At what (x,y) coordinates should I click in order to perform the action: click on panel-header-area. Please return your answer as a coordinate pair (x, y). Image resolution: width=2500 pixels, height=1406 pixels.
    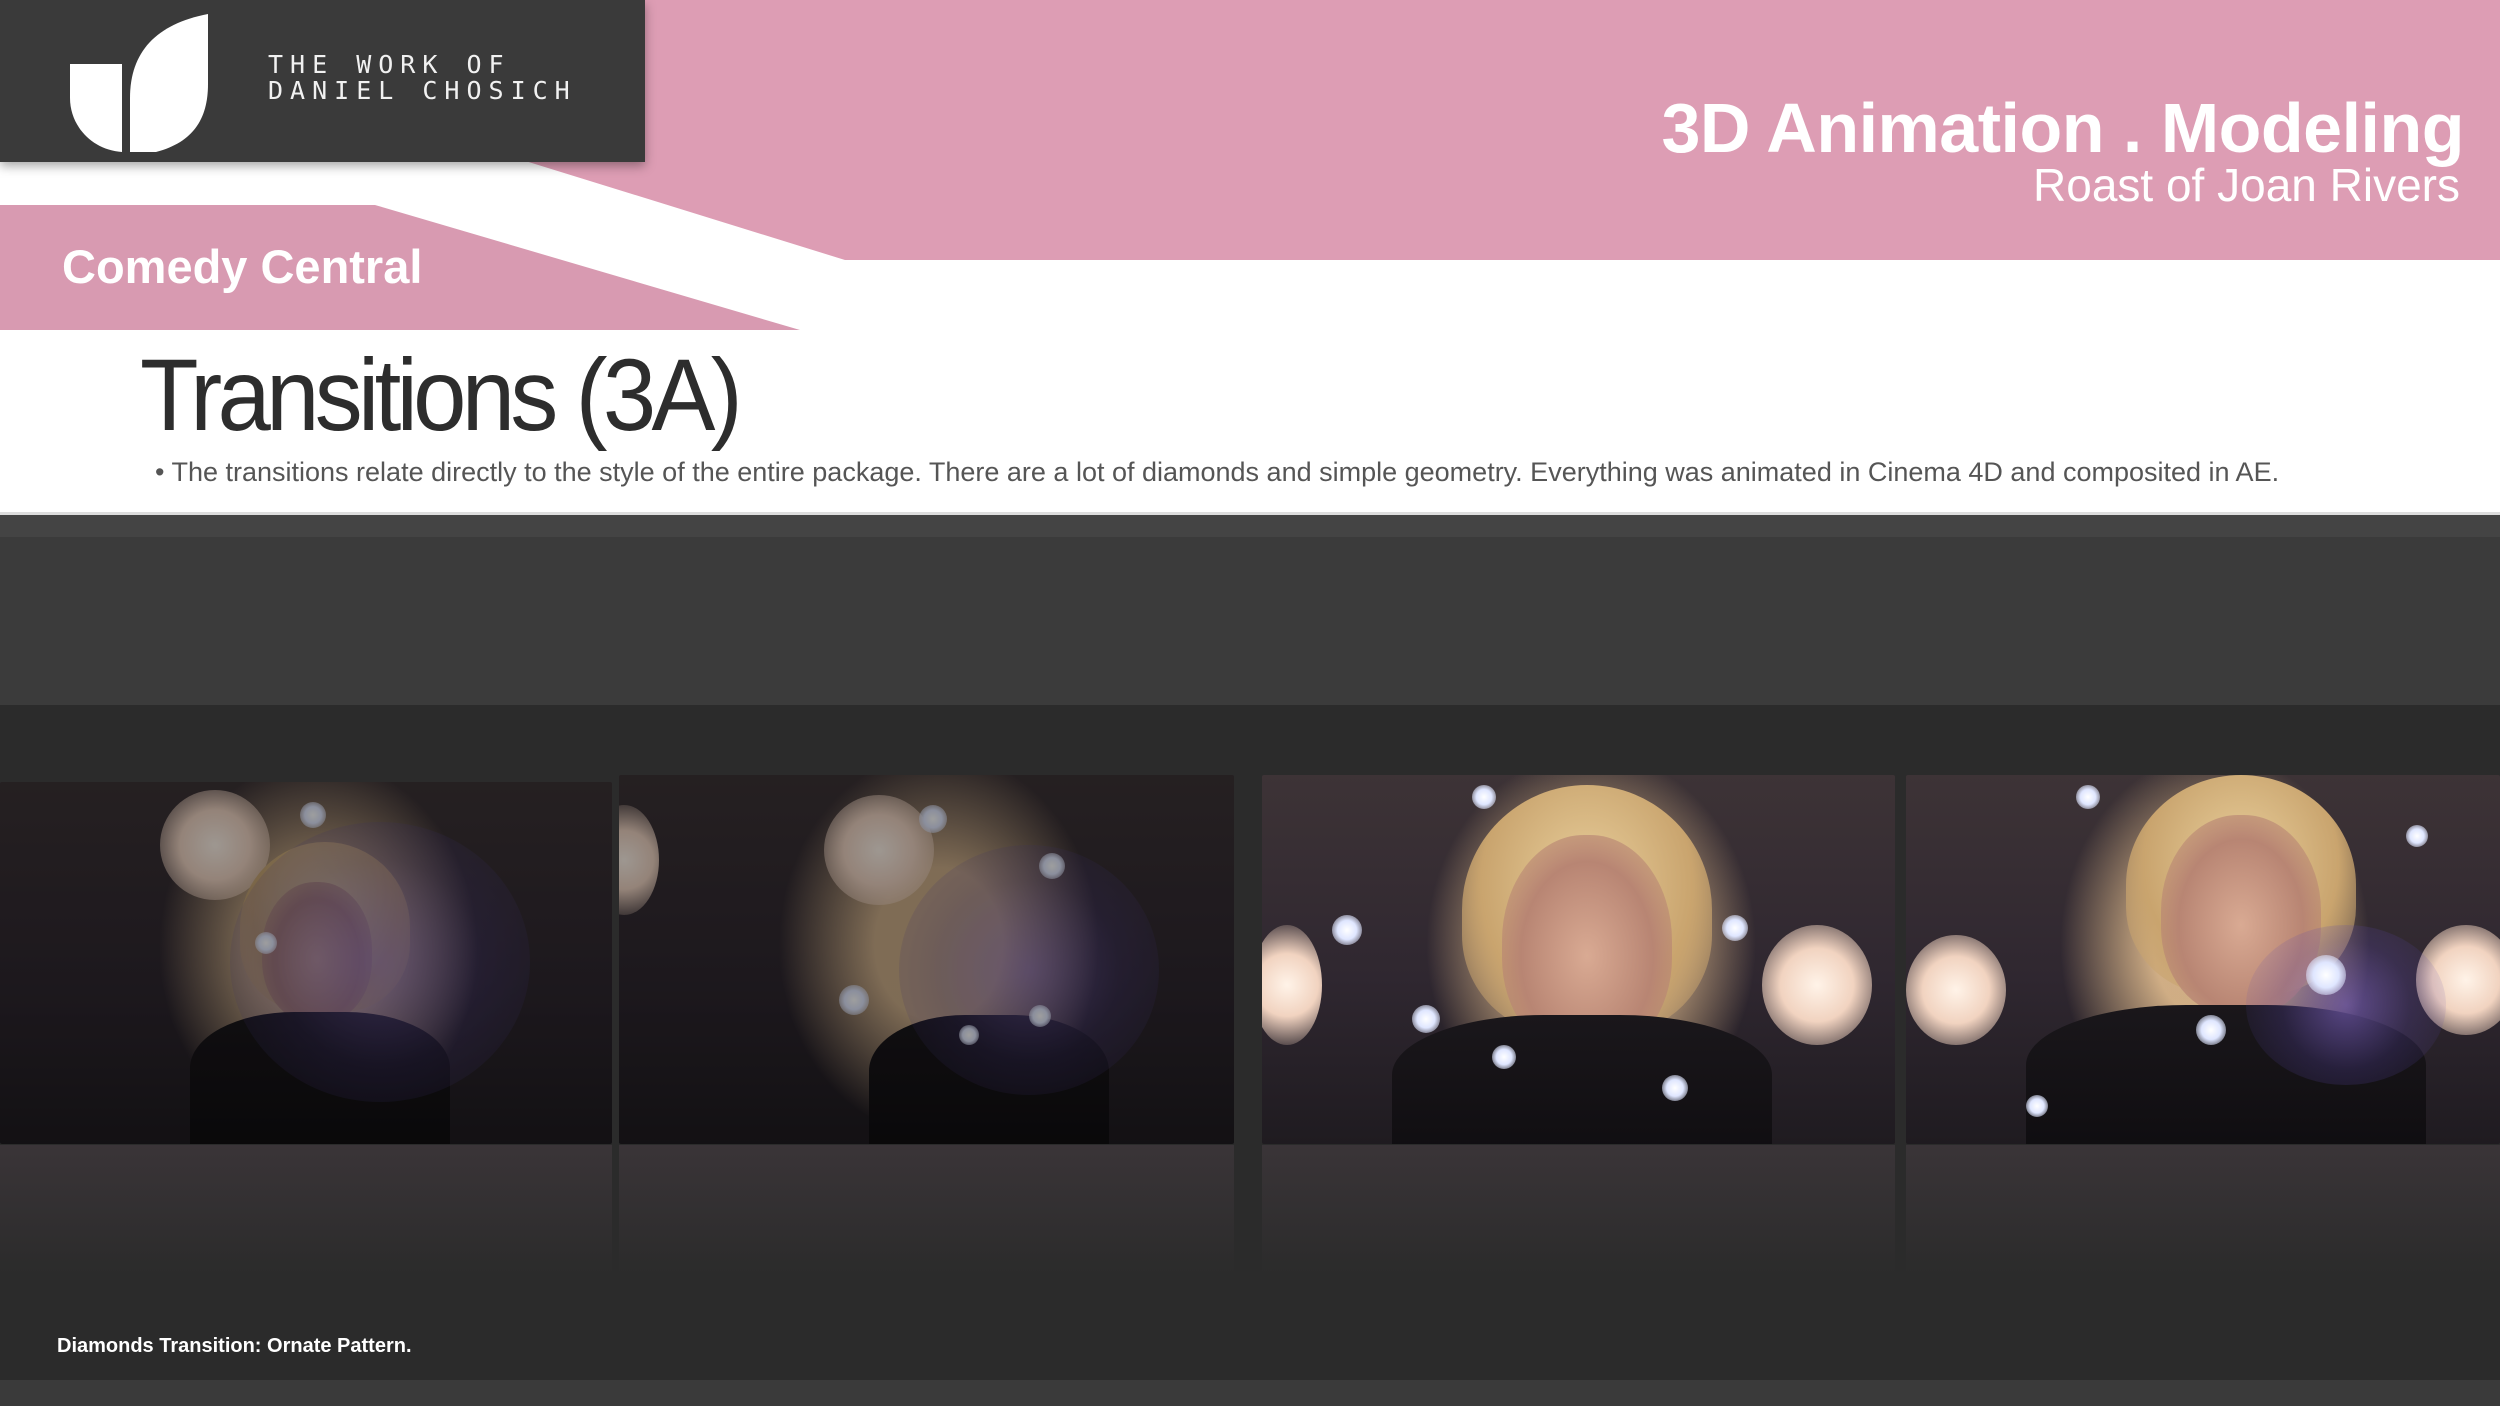
    Looking at the image, I should click on (1250, 610).